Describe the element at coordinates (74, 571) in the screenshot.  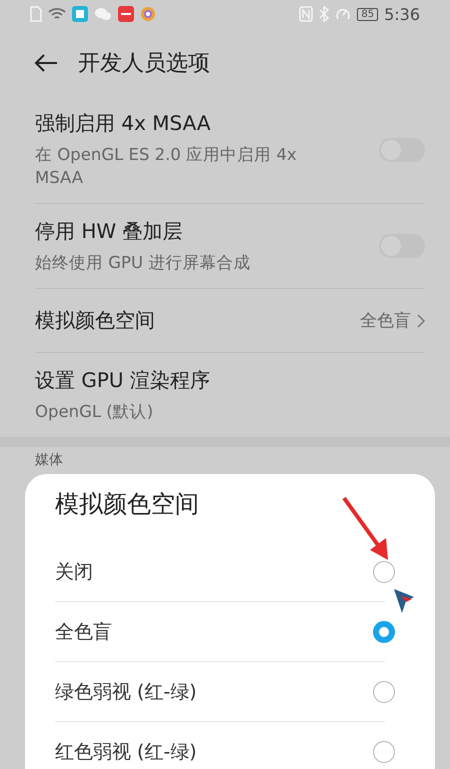
I see `option-label: 关闭` at that location.